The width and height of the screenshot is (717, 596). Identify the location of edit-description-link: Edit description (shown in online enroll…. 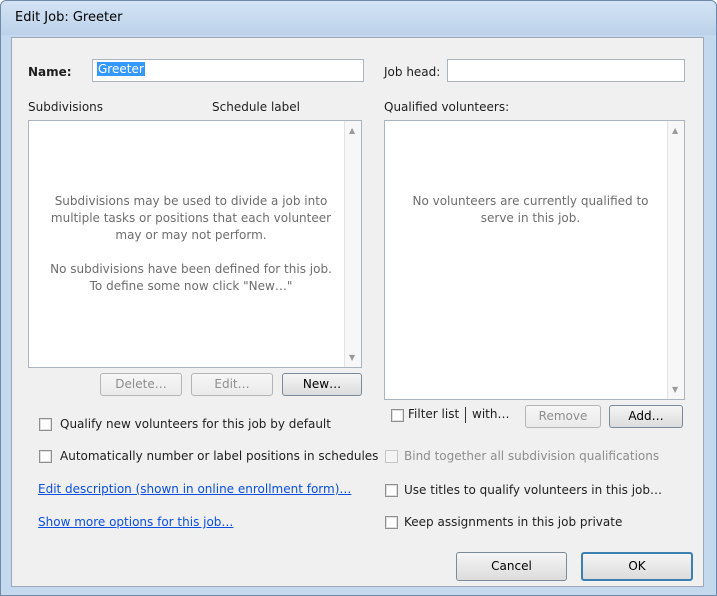
(194, 489).